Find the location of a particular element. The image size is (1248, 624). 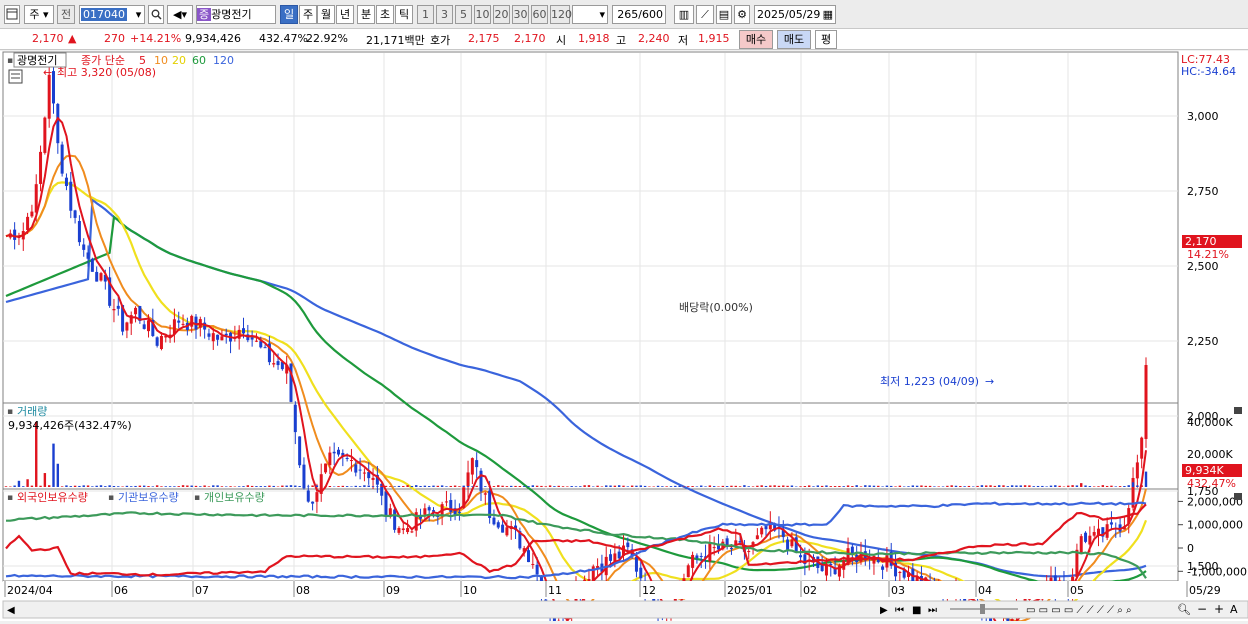

calendar-icon: ▦ is located at coordinates (828, 14).